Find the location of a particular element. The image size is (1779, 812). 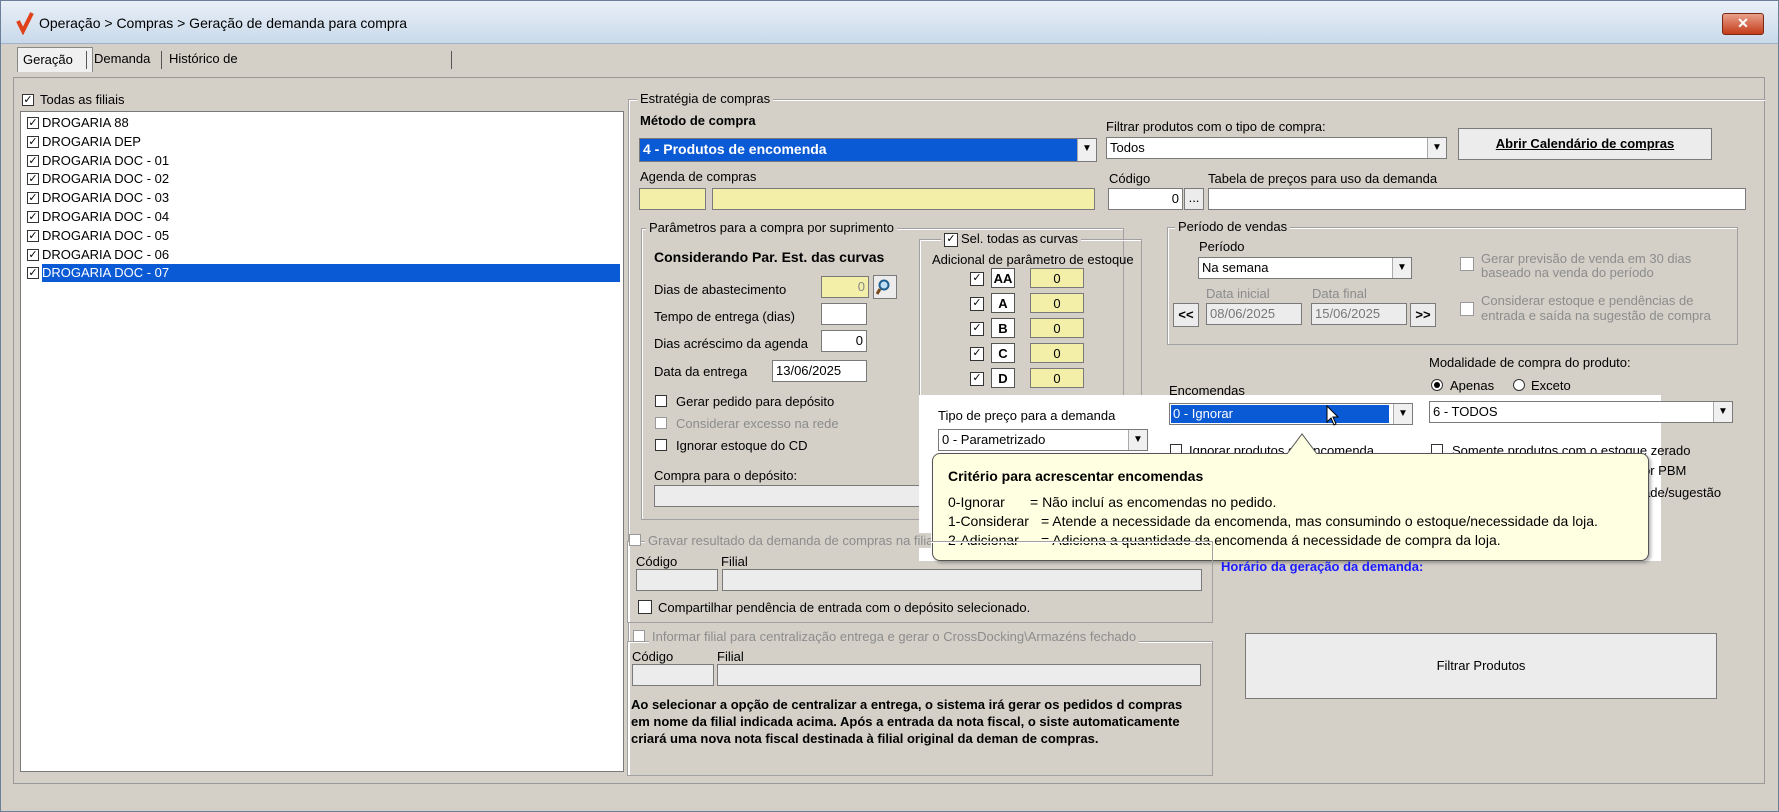

considerar-estoque-checkbox is located at coordinates (1467, 309).